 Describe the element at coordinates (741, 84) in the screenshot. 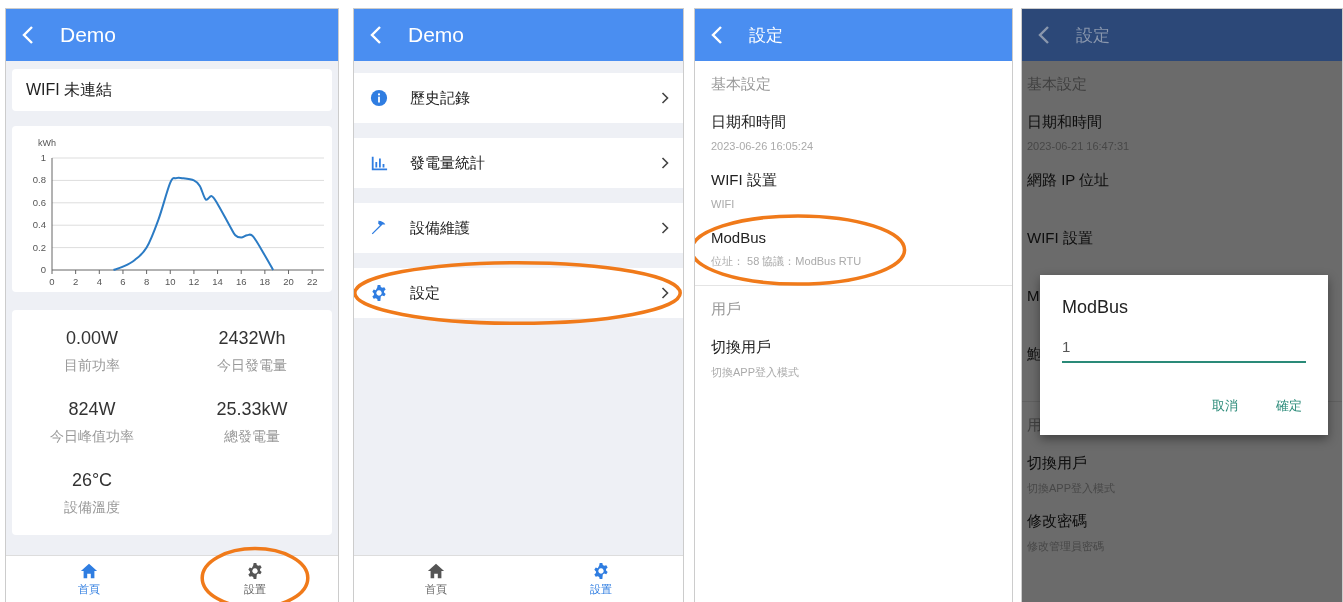

I see `section-heading: 基本設定` at that location.